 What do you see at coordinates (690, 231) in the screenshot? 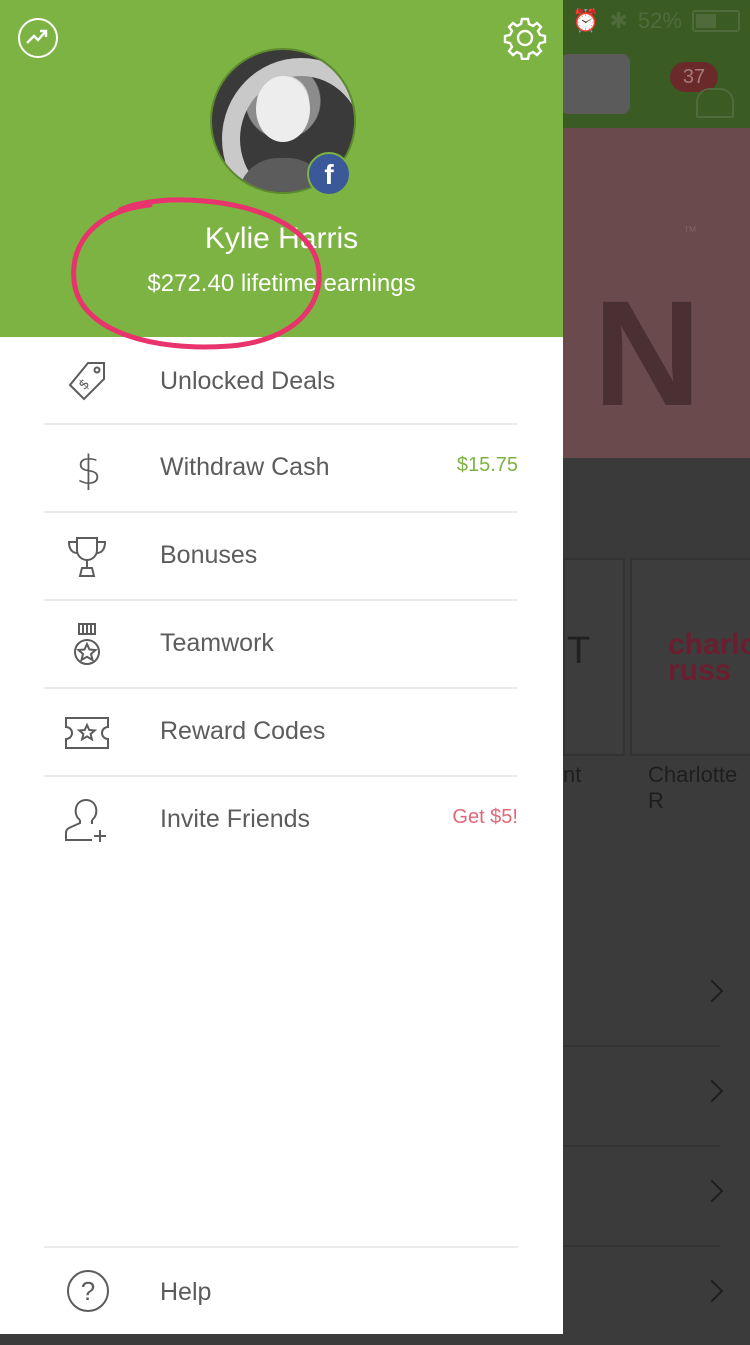
I see `trademark-mark: ™` at bounding box center [690, 231].